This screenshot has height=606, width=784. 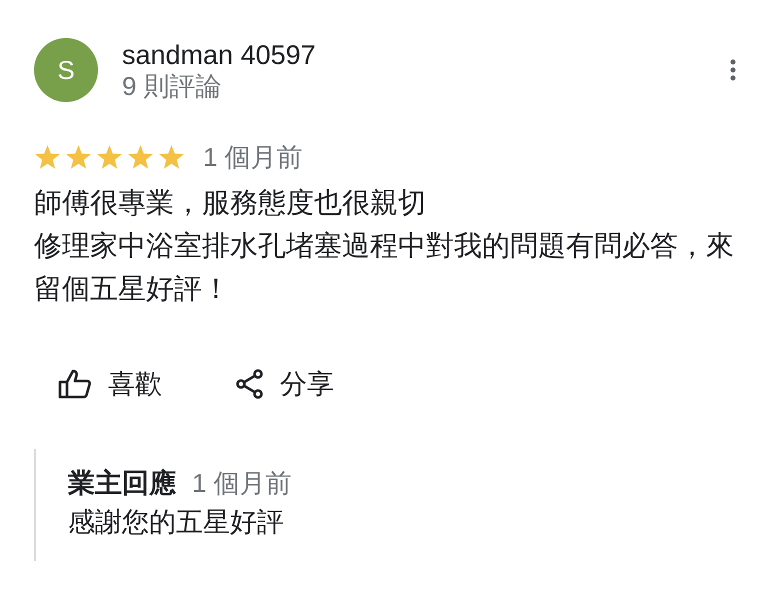 I want to click on reply-time: 1 個月前, so click(x=242, y=483).